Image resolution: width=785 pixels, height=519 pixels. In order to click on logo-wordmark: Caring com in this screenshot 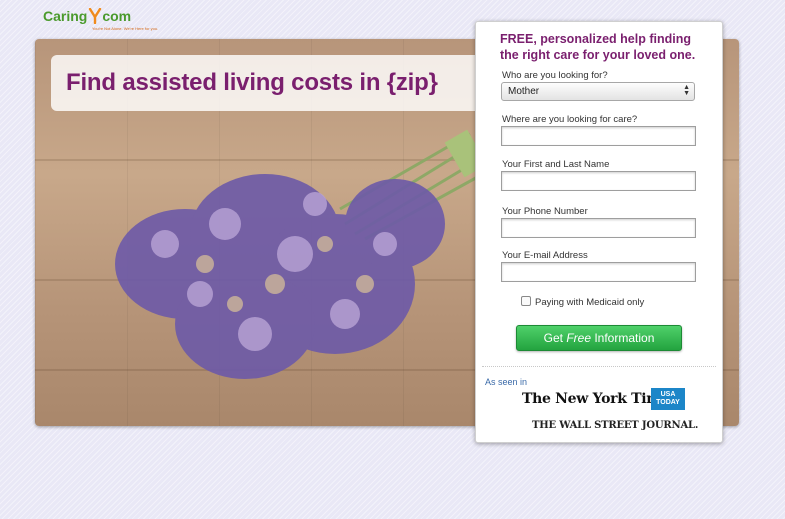, I will do `click(87, 16)`.